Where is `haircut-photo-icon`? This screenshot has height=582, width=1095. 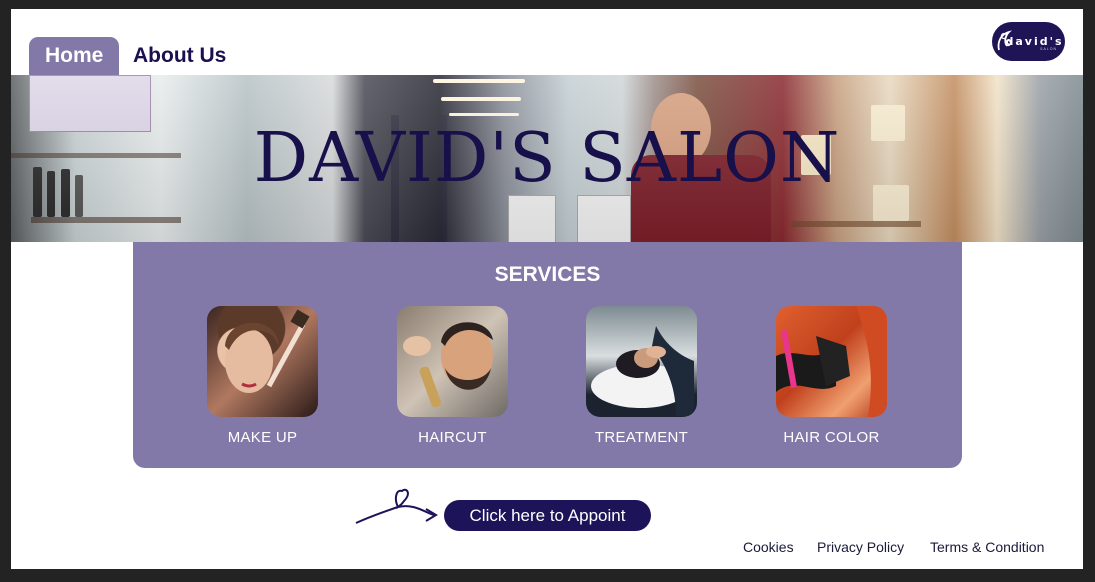
haircut-photo-icon is located at coordinates (452, 361).